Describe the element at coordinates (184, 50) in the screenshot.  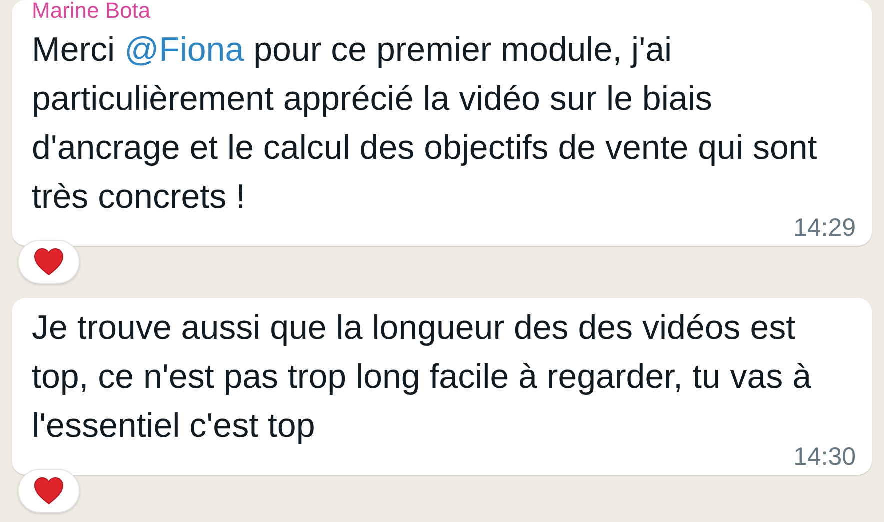
I see `mention-link: @Fiona` at that location.